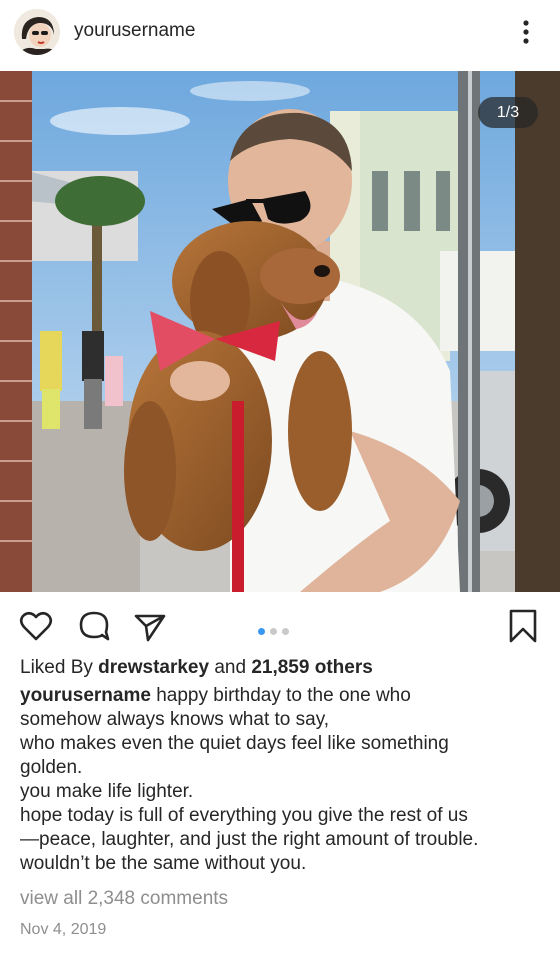  Describe the element at coordinates (311, 667) in the screenshot. I see `likes-others-link: 21,859 others` at that location.